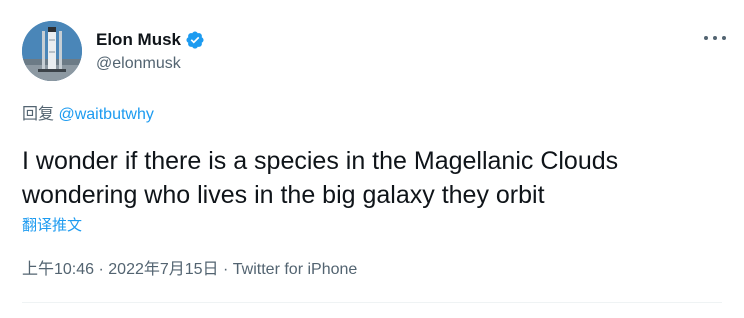  I want to click on more-options-button, so click(715, 38).